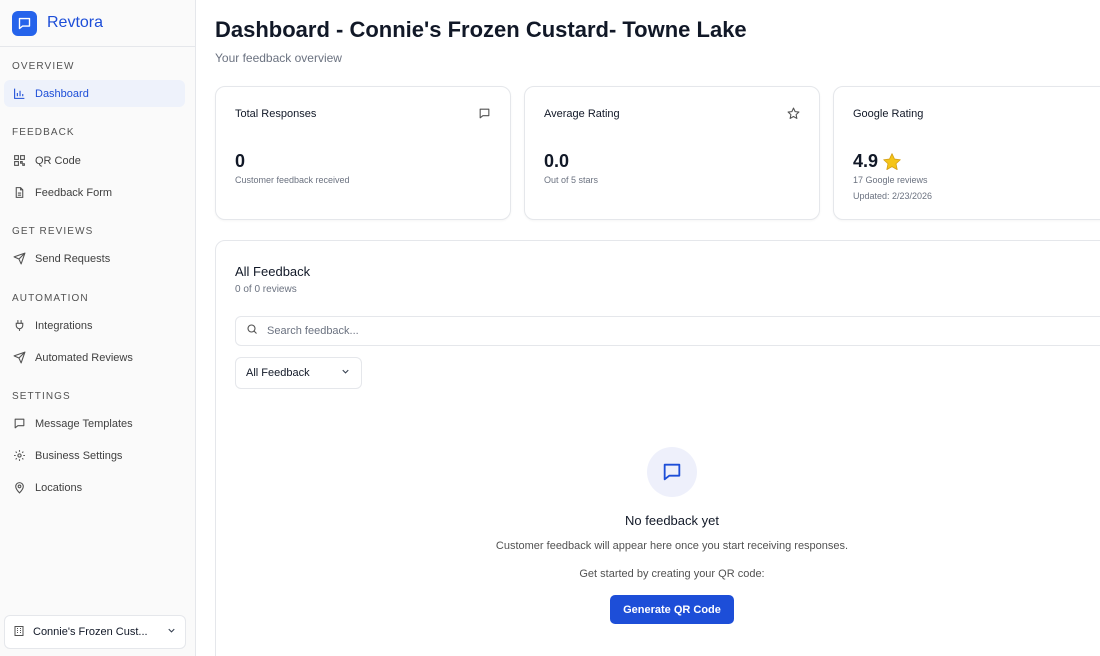 The height and width of the screenshot is (656, 1100). What do you see at coordinates (19, 456) in the screenshot?
I see `gear-icon` at bounding box center [19, 456].